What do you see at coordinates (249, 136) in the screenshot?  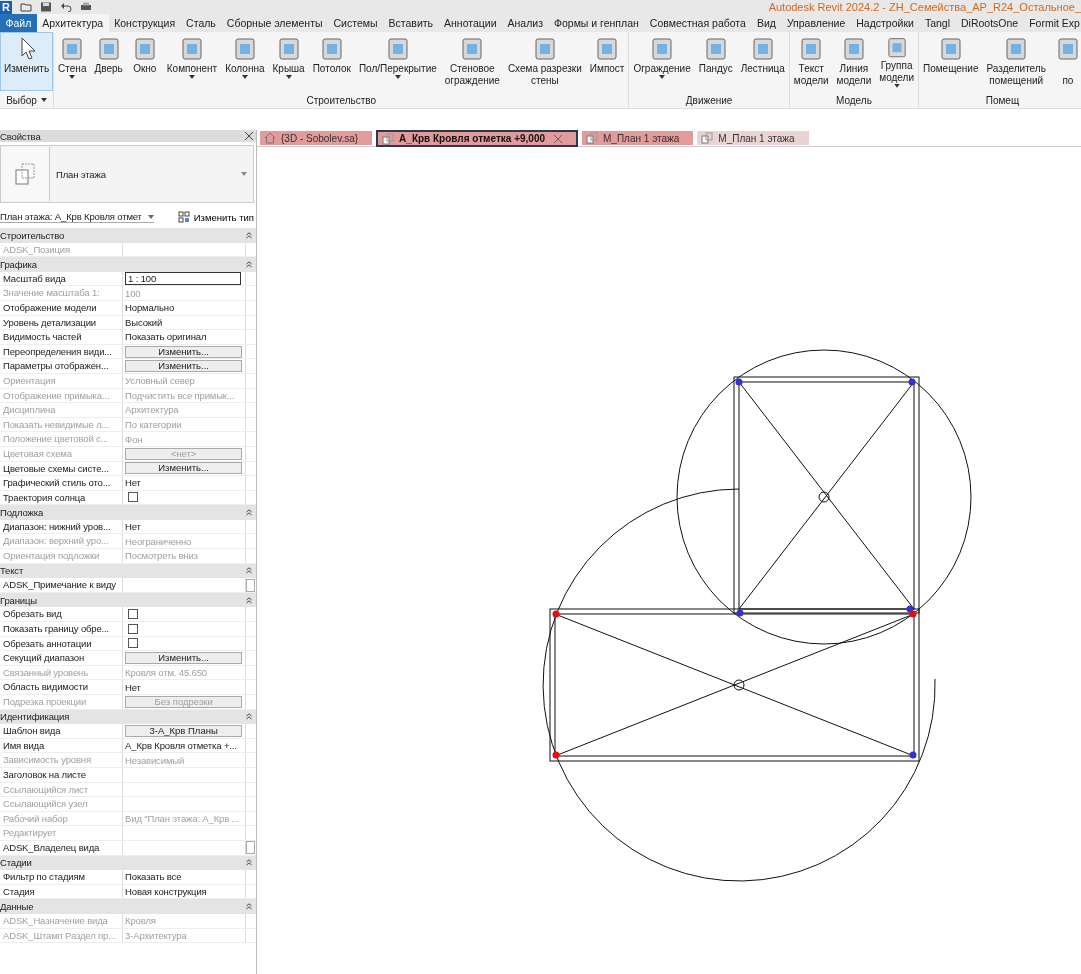 I see `close-icon` at bounding box center [249, 136].